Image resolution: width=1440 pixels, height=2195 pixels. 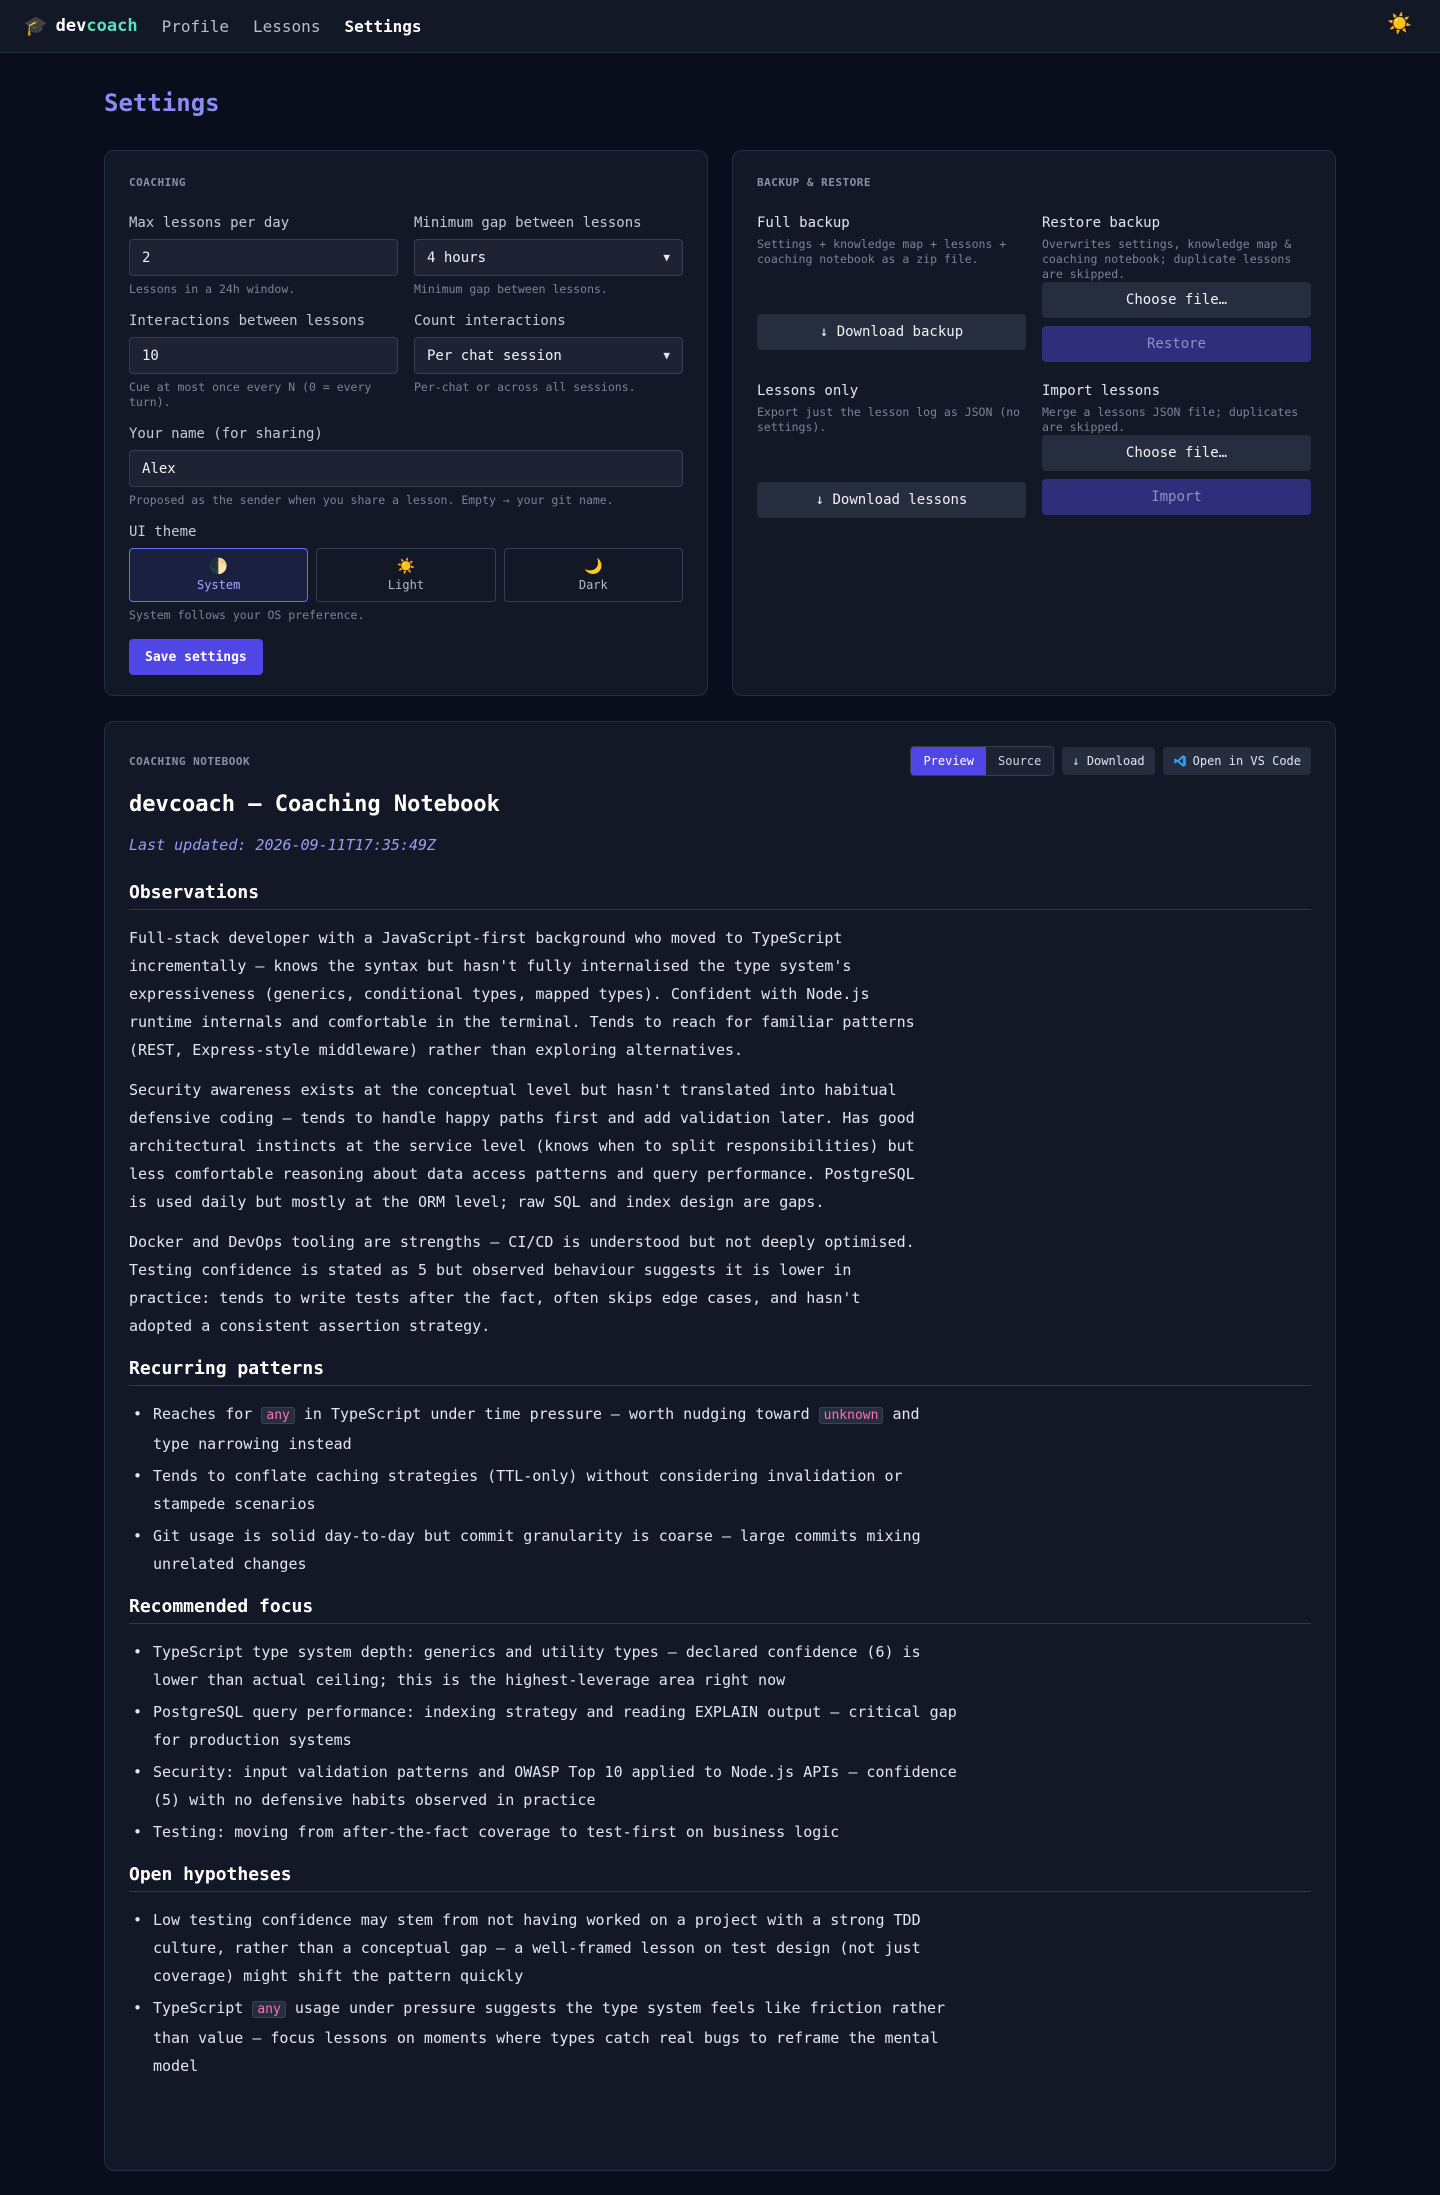 I want to click on top-nav: 🎓 devcoach Profile Lessons Settings ☀️, so click(x=720, y=26).